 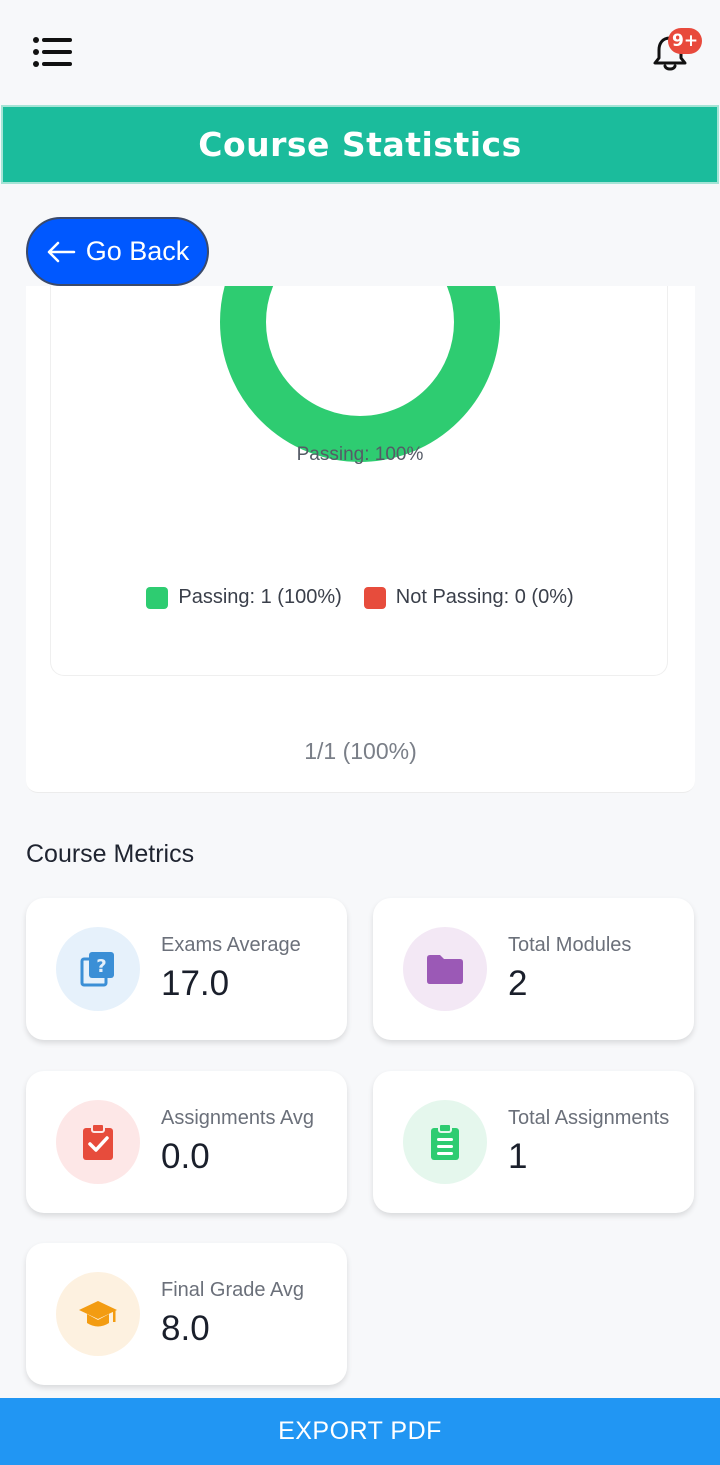 I want to click on metric-value: 17.0, so click(x=195, y=983).